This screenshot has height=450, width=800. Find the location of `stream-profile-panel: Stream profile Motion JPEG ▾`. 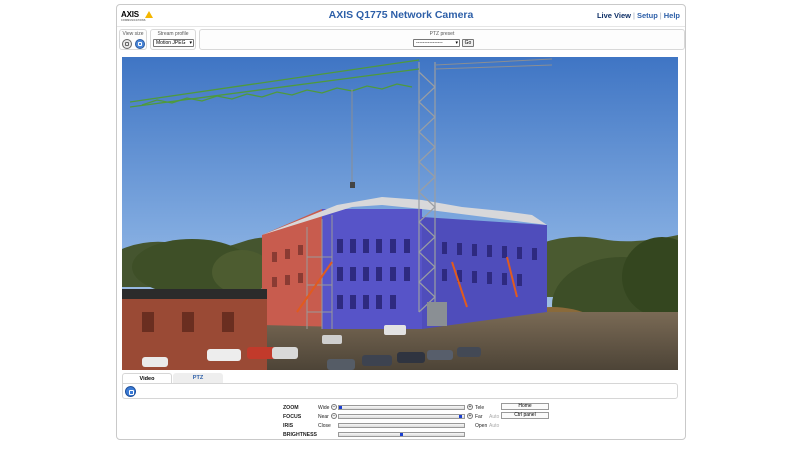

stream-profile-panel: Stream profile Motion JPEG ▾ is located at coordinates (173, 39).